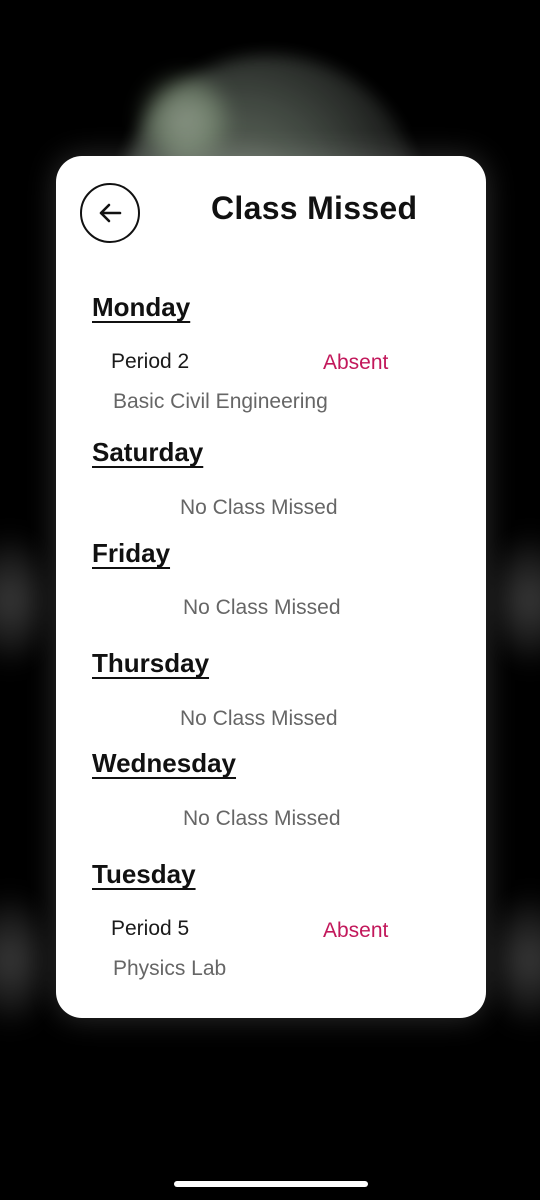 This screenshot has height=1200, width=540. What do you see at coordinates (141, 307) in the screenshot?
I see `day-heading-monday: Monday` at bounding box center [141, 307].